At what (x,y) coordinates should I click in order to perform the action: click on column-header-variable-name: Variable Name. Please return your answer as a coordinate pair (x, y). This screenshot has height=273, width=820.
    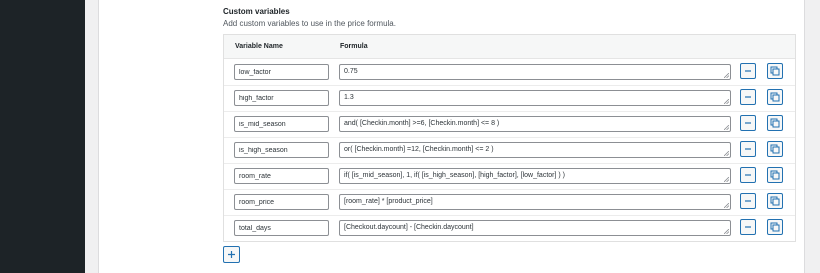
    Looking at the image, I should click on (259, 46).